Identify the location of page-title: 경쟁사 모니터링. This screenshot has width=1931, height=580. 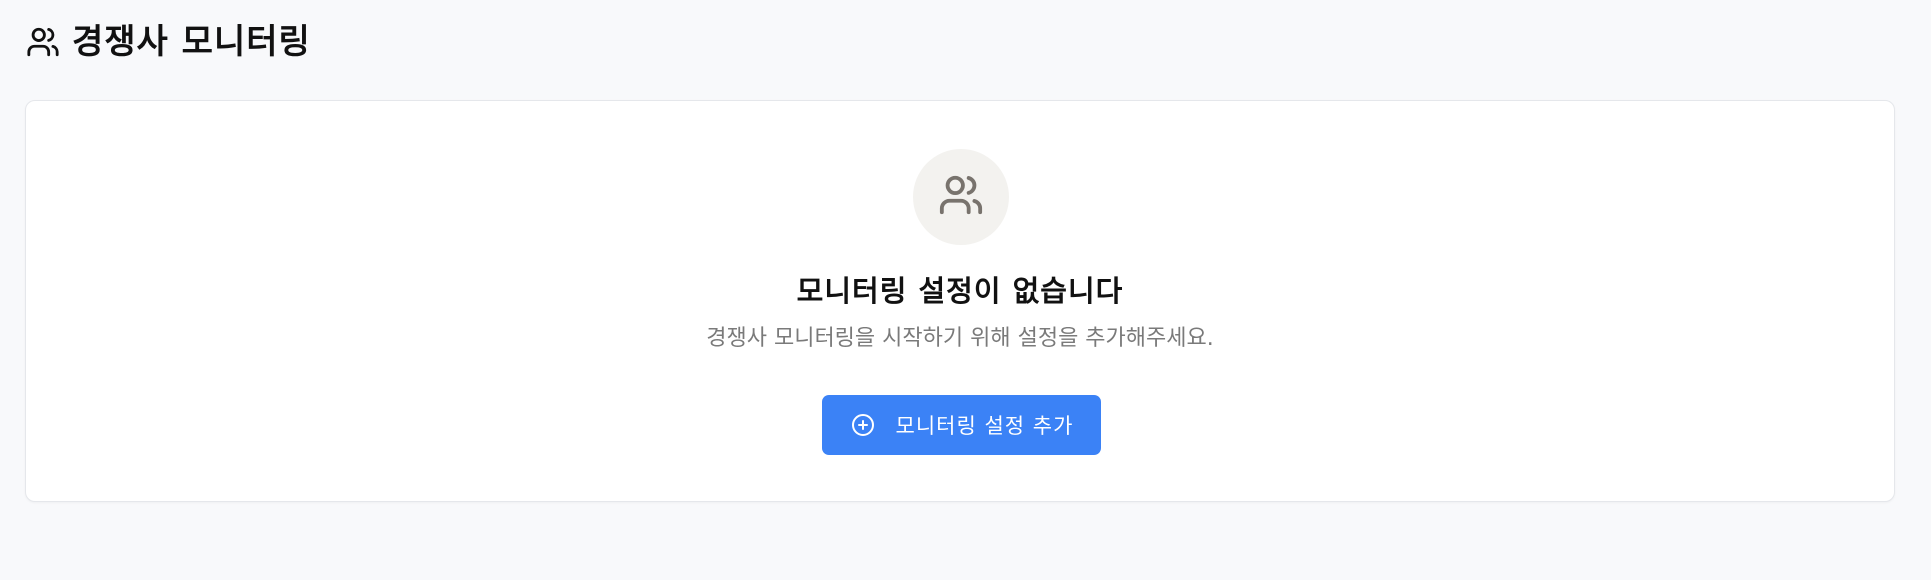
(191, 42).